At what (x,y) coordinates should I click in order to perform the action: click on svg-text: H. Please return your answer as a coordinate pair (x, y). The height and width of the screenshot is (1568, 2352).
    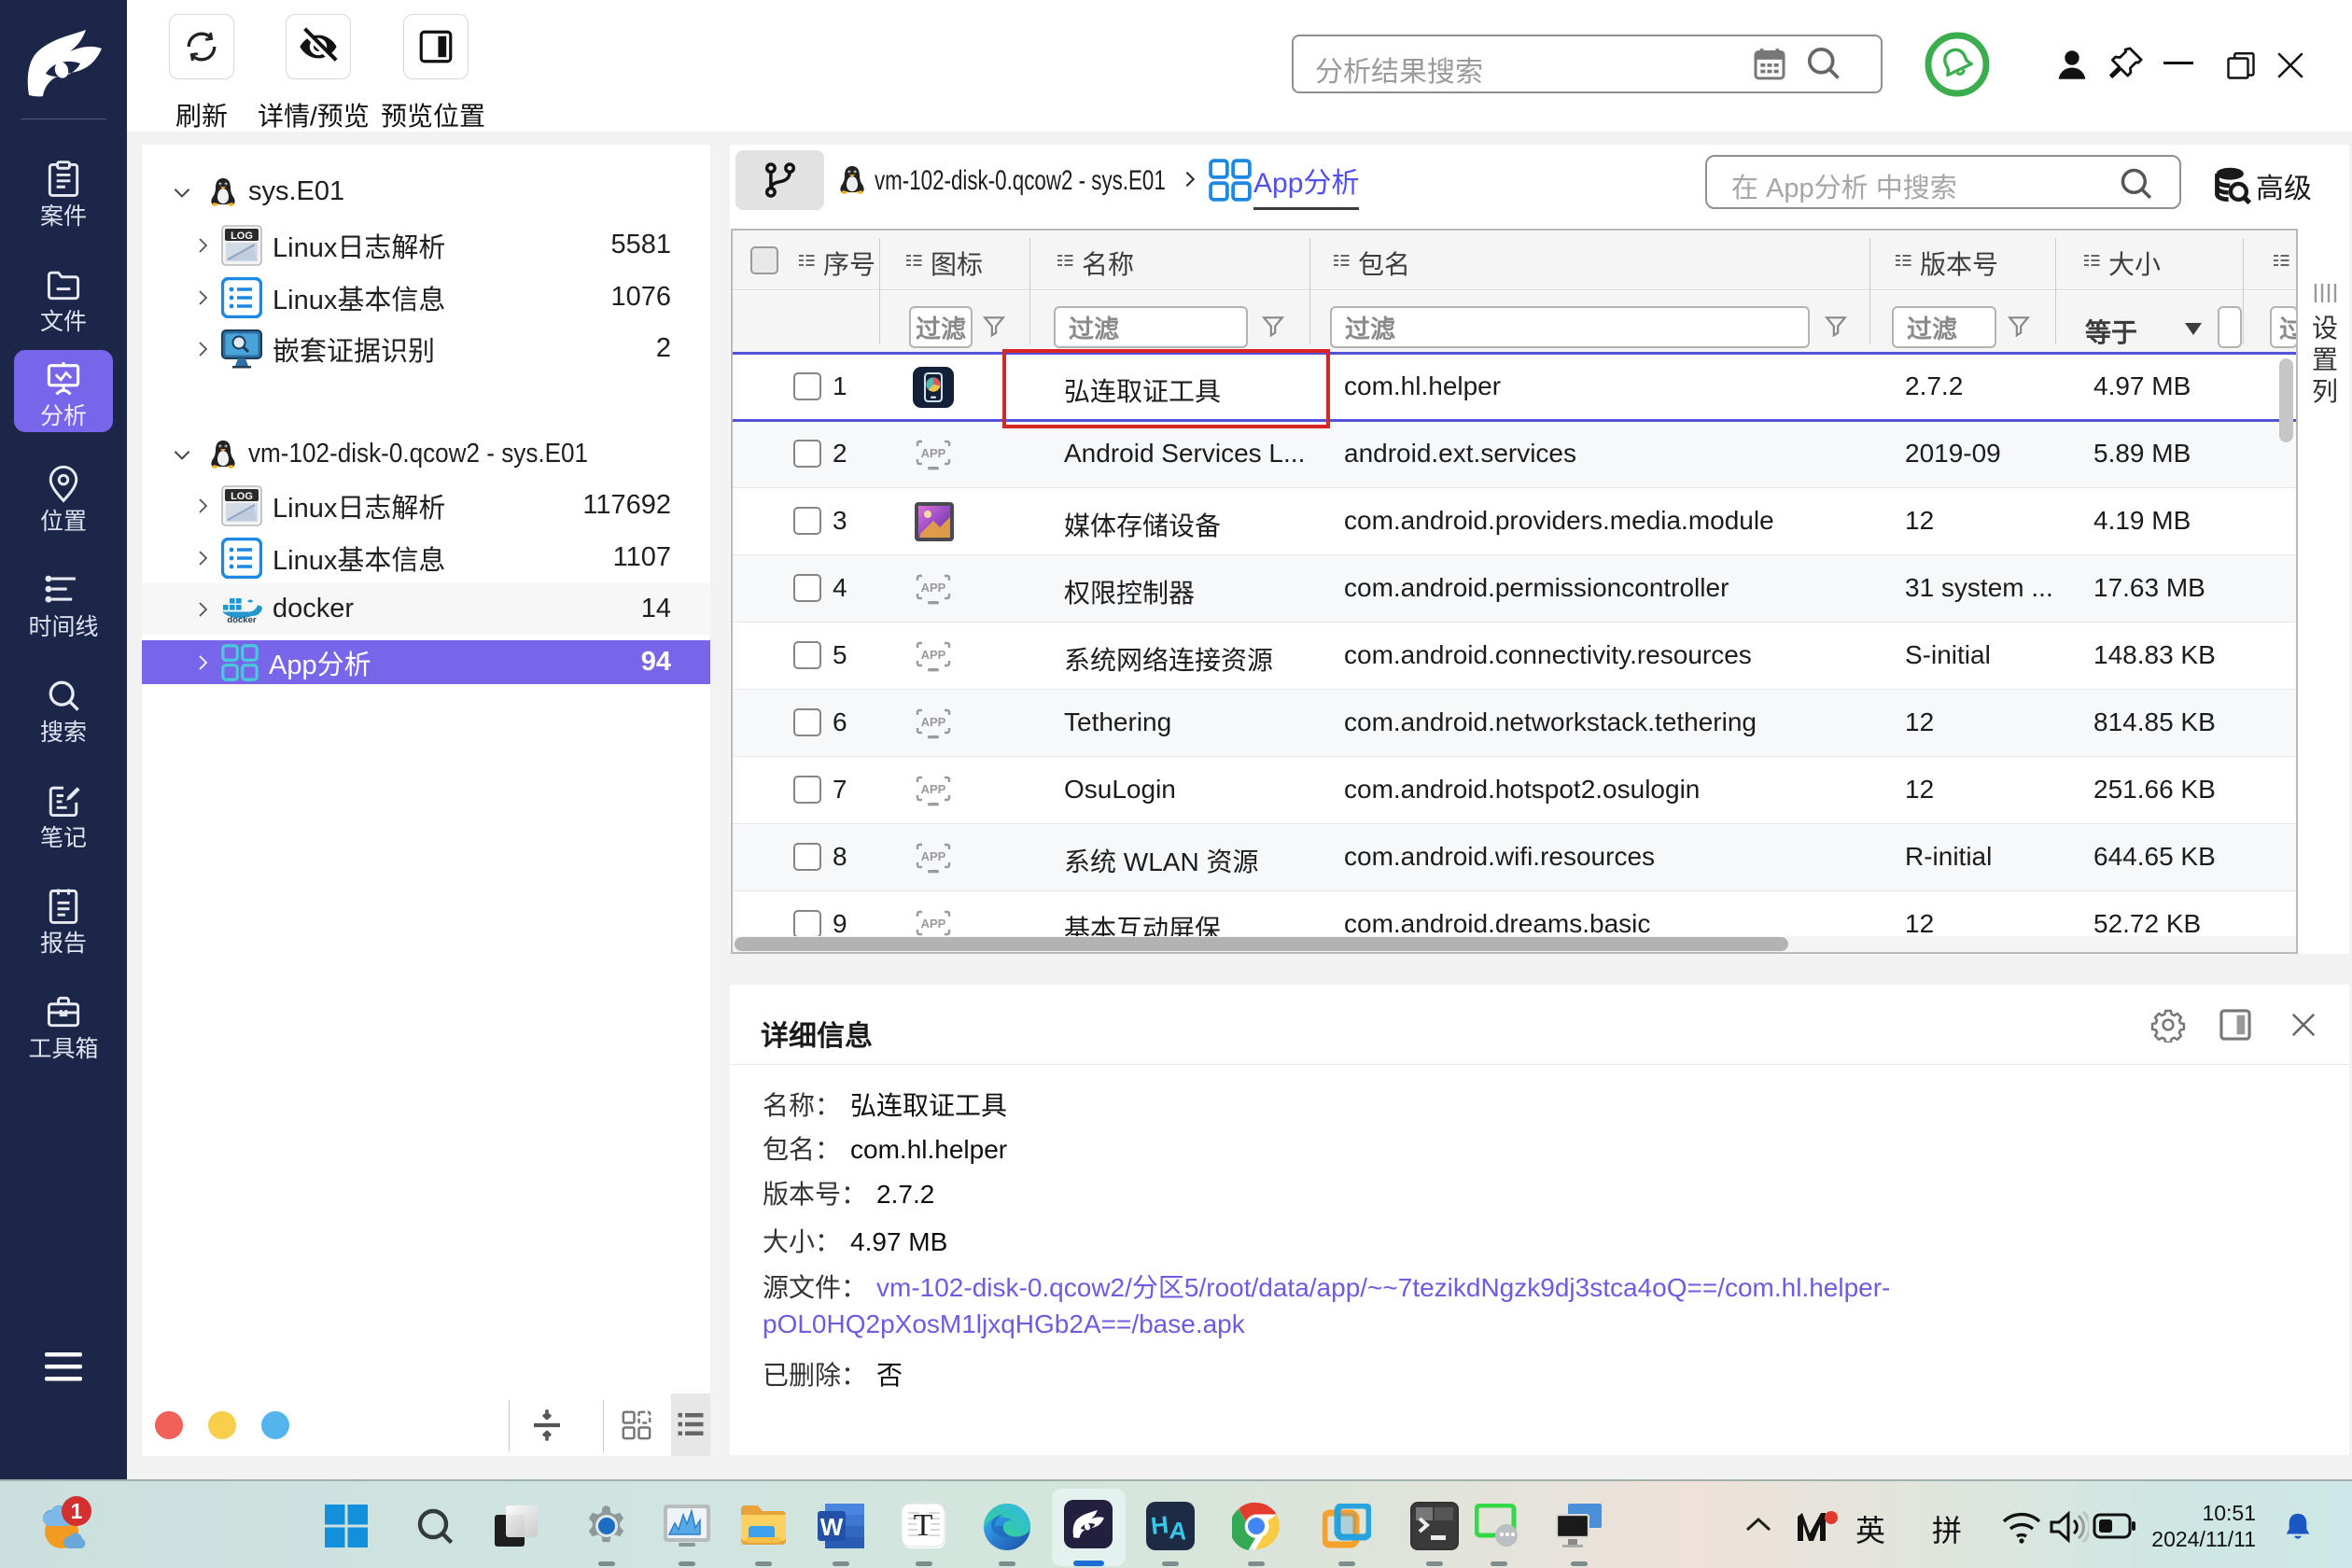
    Looking at the image, I should click on (1160, 1525).